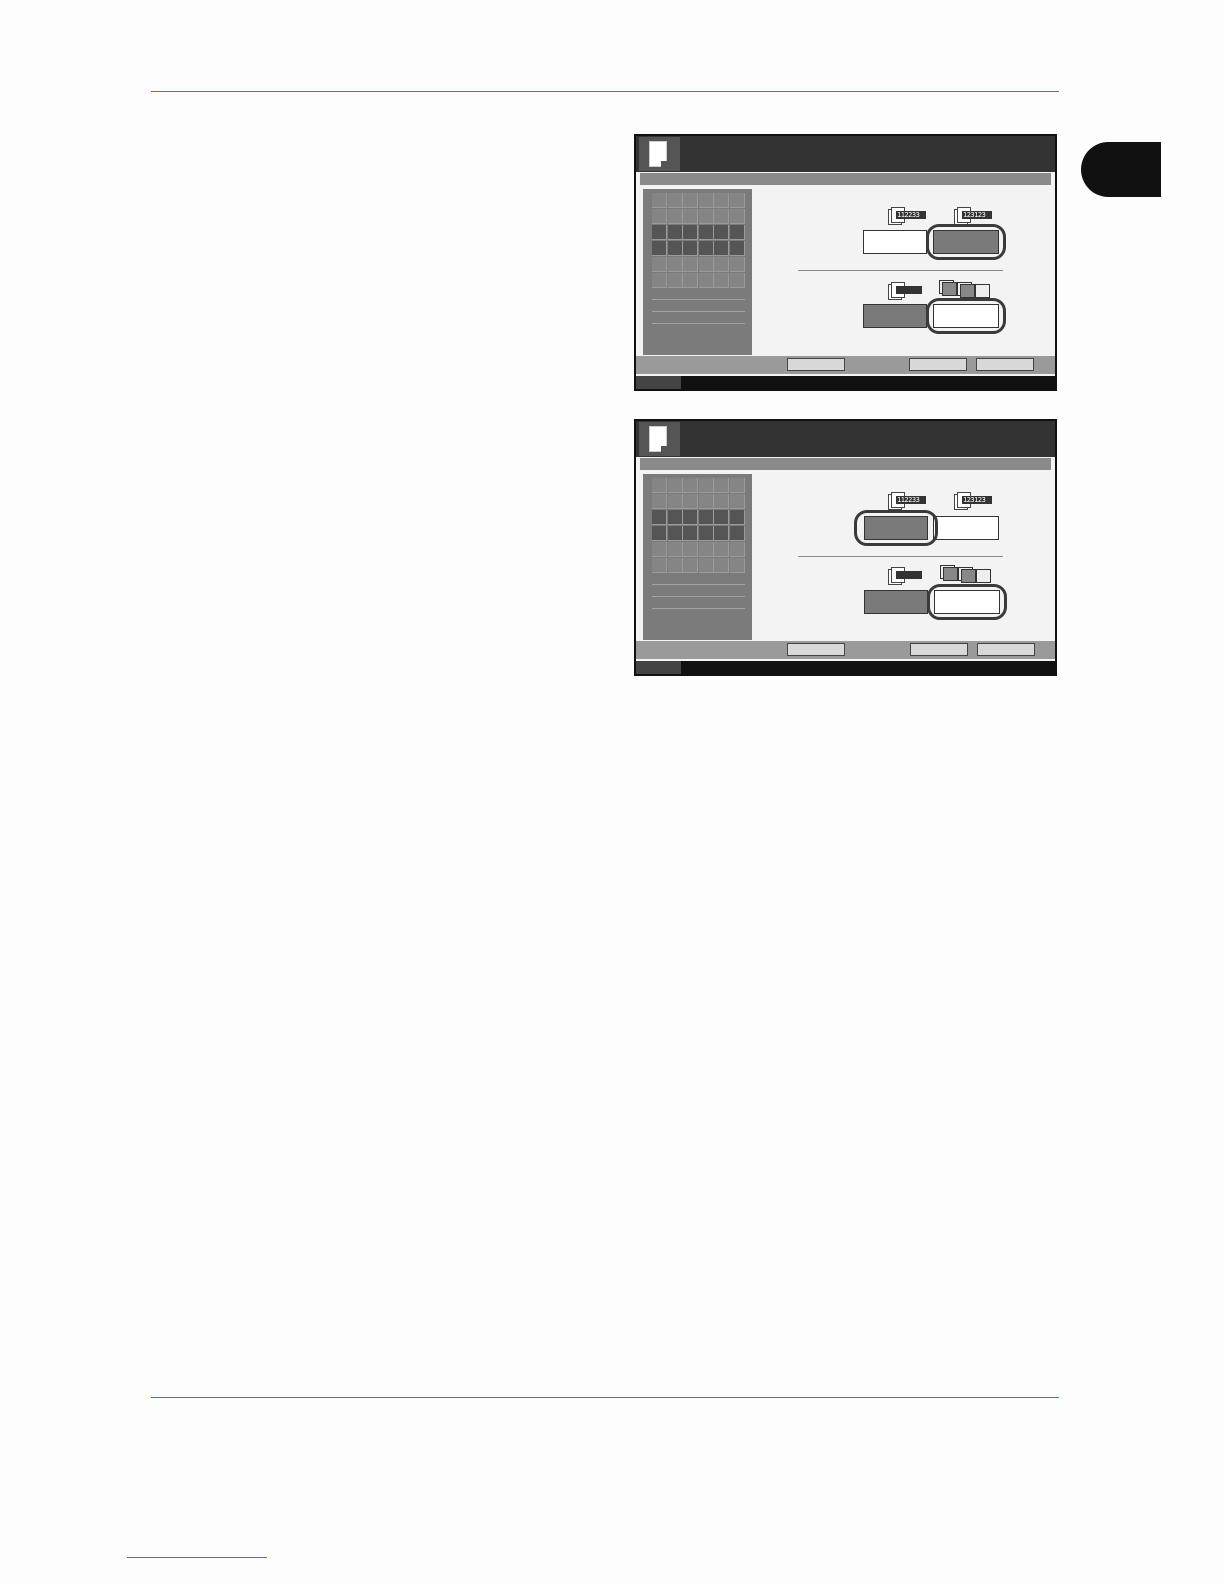 This screenshot has height=1584, width=1224. What do you see at coordinates (966, 574) in the screenshot?
I see `offset-icon` at bounding box center [966, 574].